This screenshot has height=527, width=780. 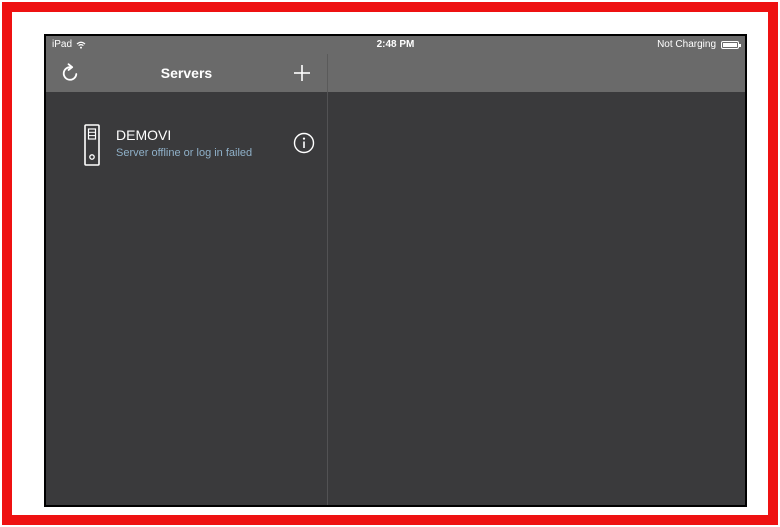 I want to click on server-icon, so click(x=92, y=145).